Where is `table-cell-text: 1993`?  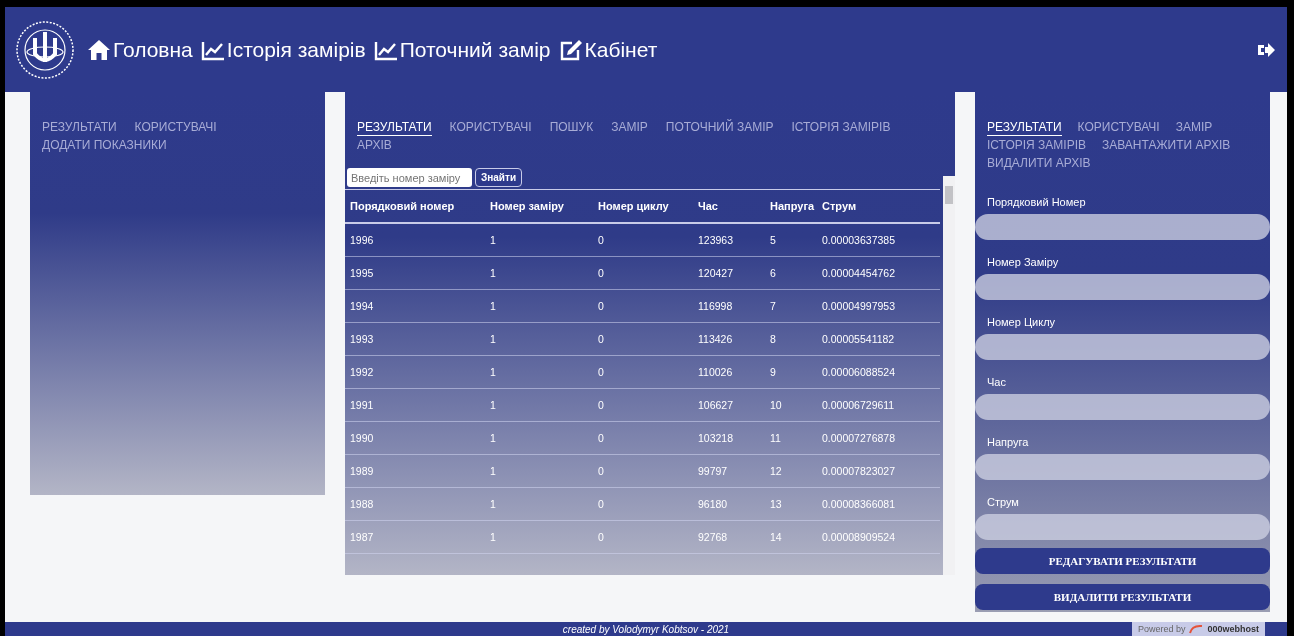 table-cell-text: 1993 is located at coordinates (362, 339).